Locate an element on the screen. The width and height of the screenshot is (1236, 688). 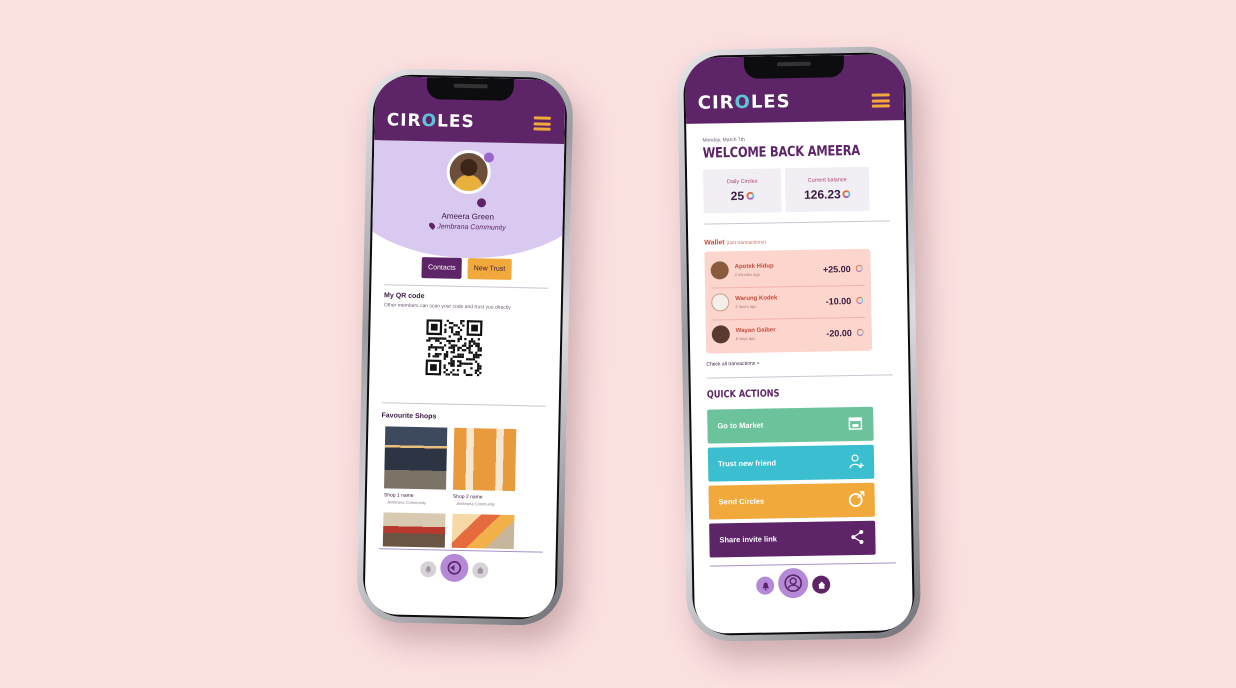
card-value: 25 is located at coordinates (742, 195).